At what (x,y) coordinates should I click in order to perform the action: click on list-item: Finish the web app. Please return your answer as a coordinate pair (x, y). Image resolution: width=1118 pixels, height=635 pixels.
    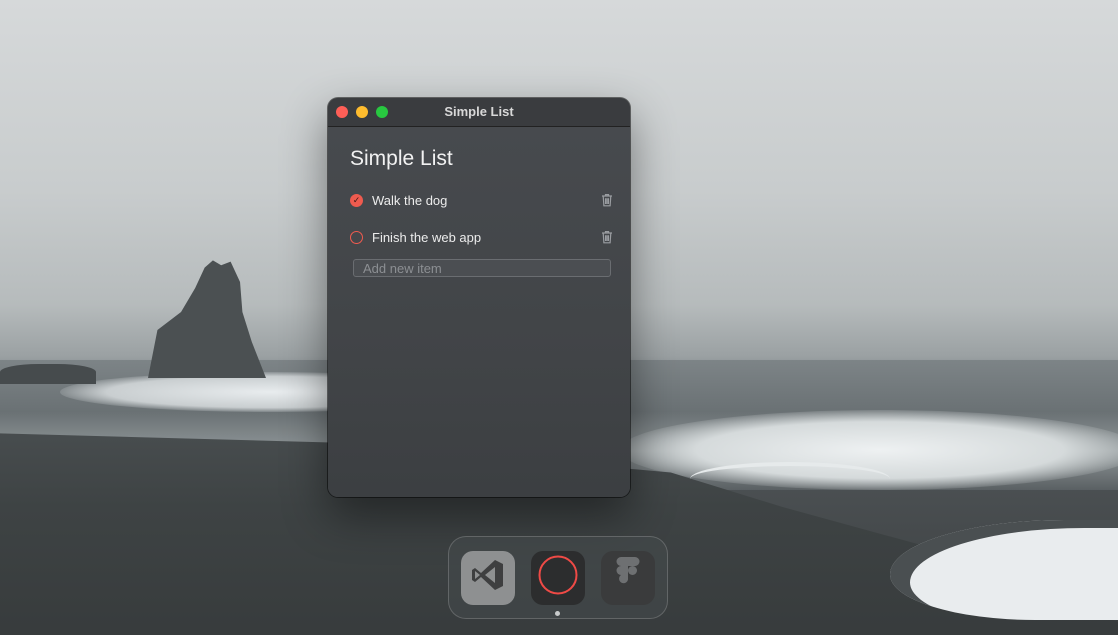
    Looking at the image, I should click on (482, 237).